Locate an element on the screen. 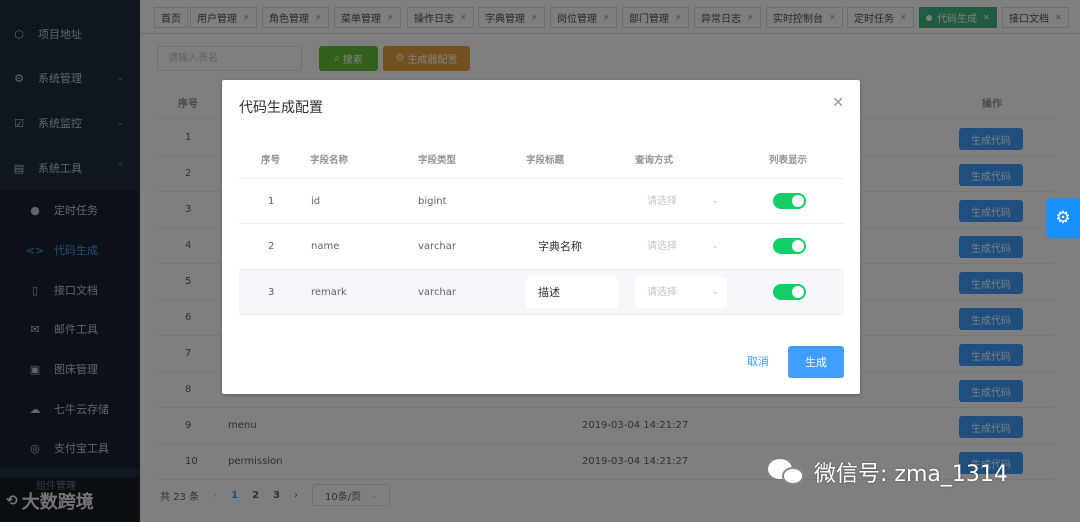  column-header-query: 查询方式 is located at coordinates (654, 160).